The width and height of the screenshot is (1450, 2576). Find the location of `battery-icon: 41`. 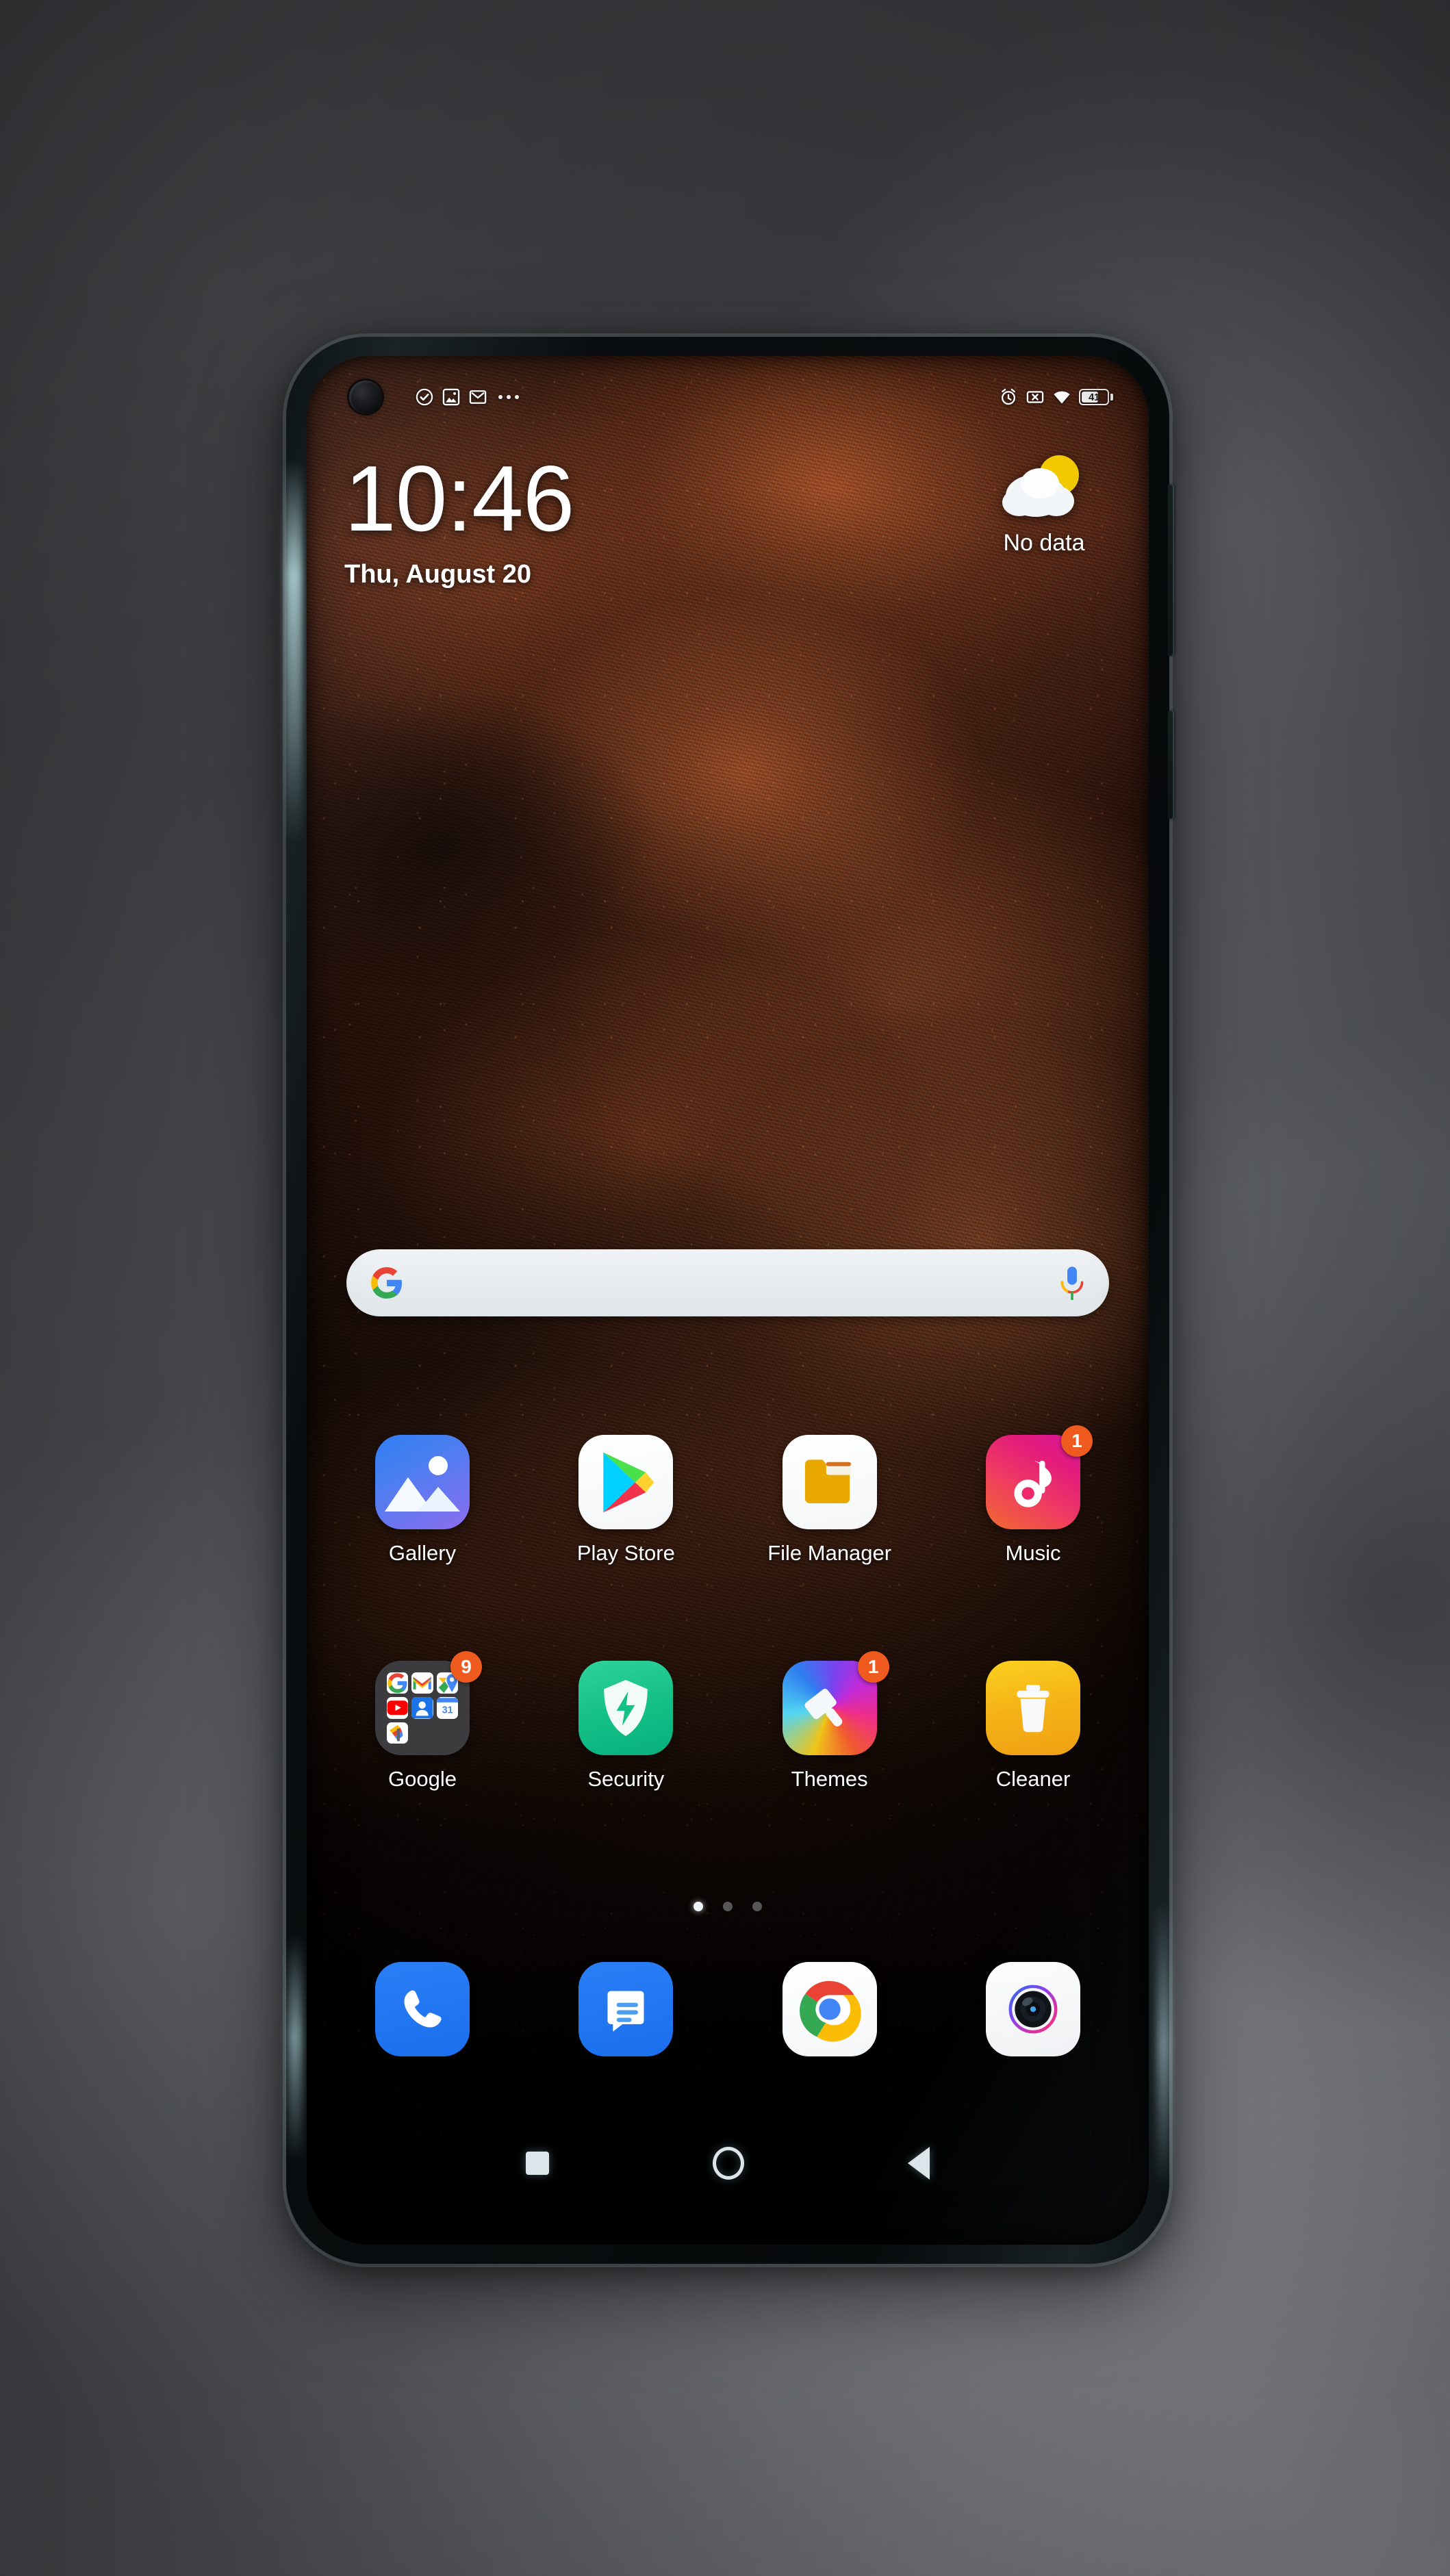

battery-icon: 41 is located at coordinates (1096, 397).